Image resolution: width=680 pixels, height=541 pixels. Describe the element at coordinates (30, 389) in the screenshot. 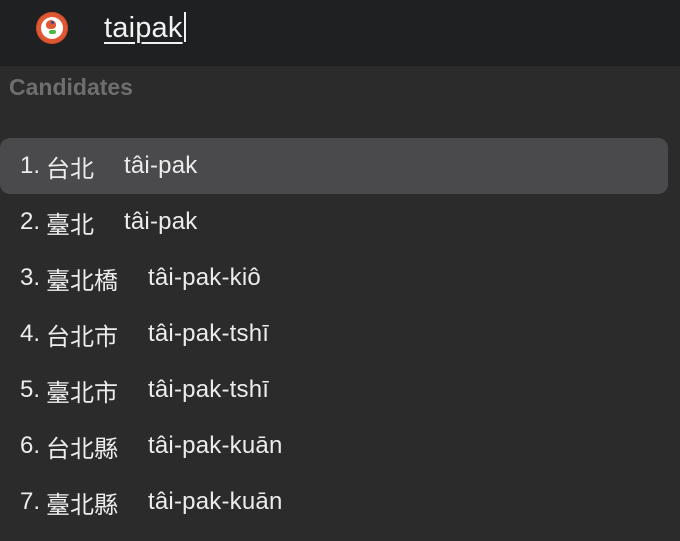

I see `candidate-number: 5.` at that location.